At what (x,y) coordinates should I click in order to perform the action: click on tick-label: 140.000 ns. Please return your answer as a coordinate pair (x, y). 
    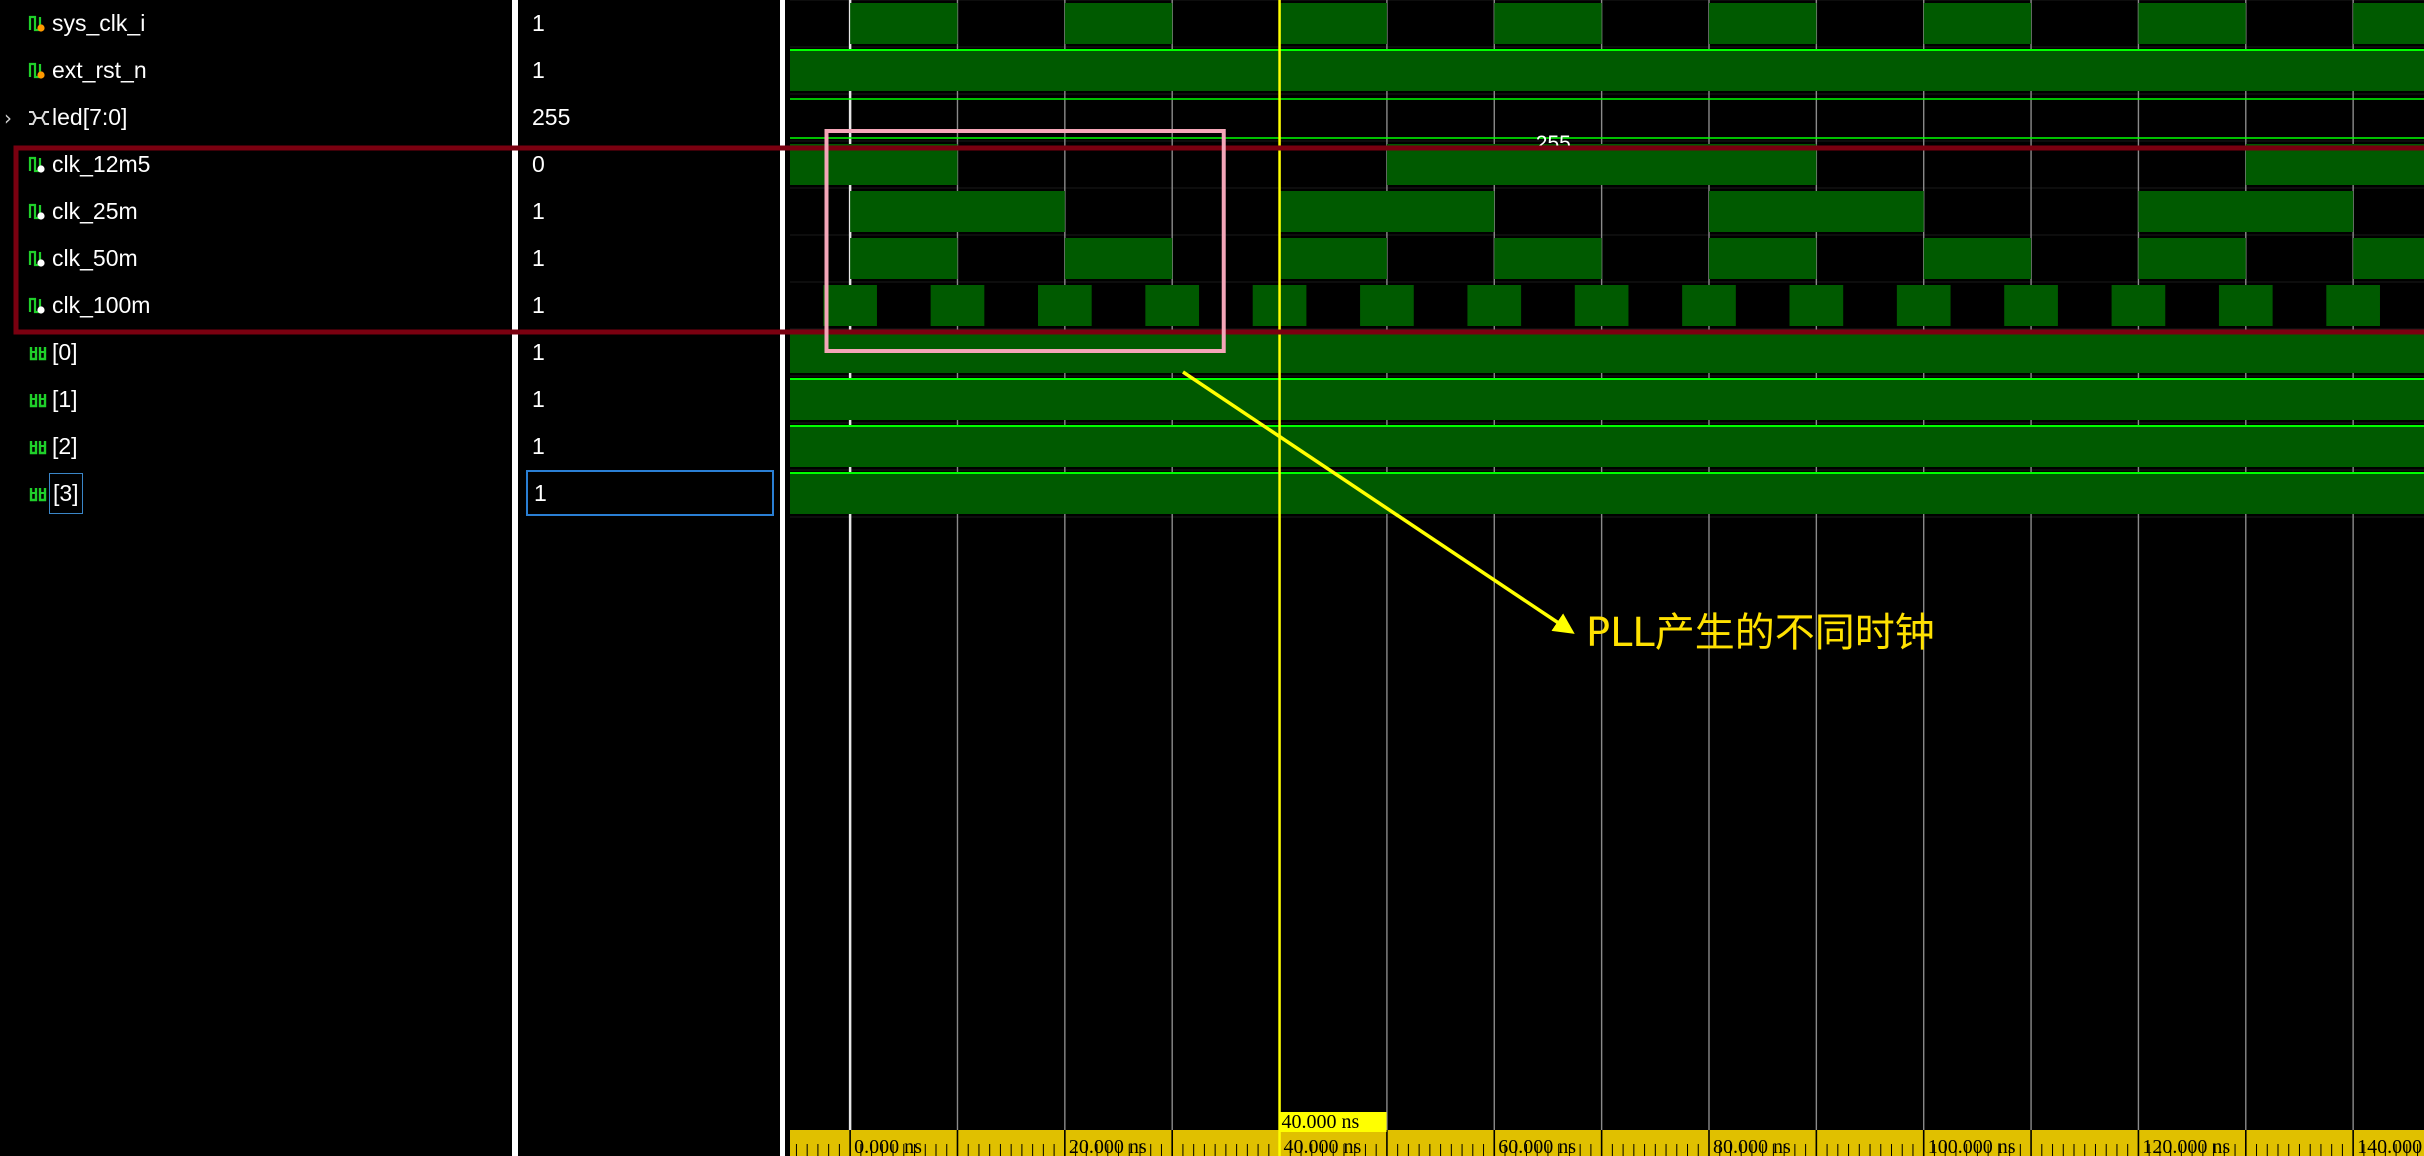
    Looking at the image, I should click on (2390, 1146).